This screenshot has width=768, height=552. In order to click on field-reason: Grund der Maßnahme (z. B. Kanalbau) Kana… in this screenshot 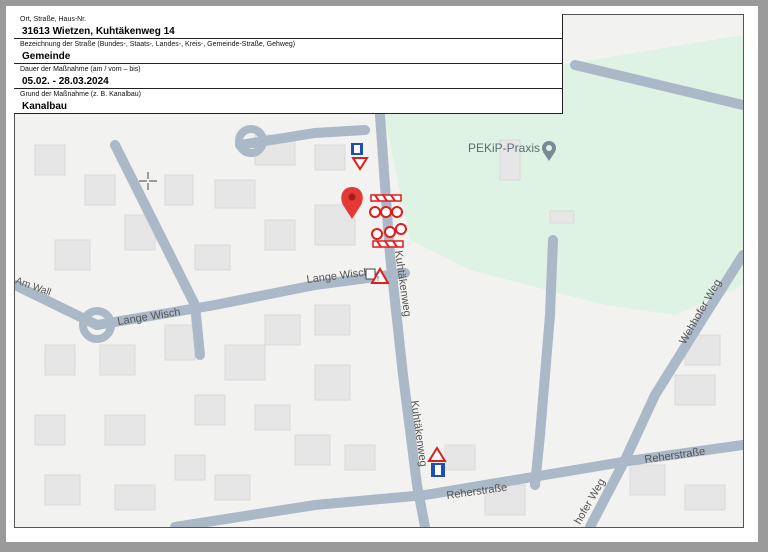, I will do `click(288, 101)`.